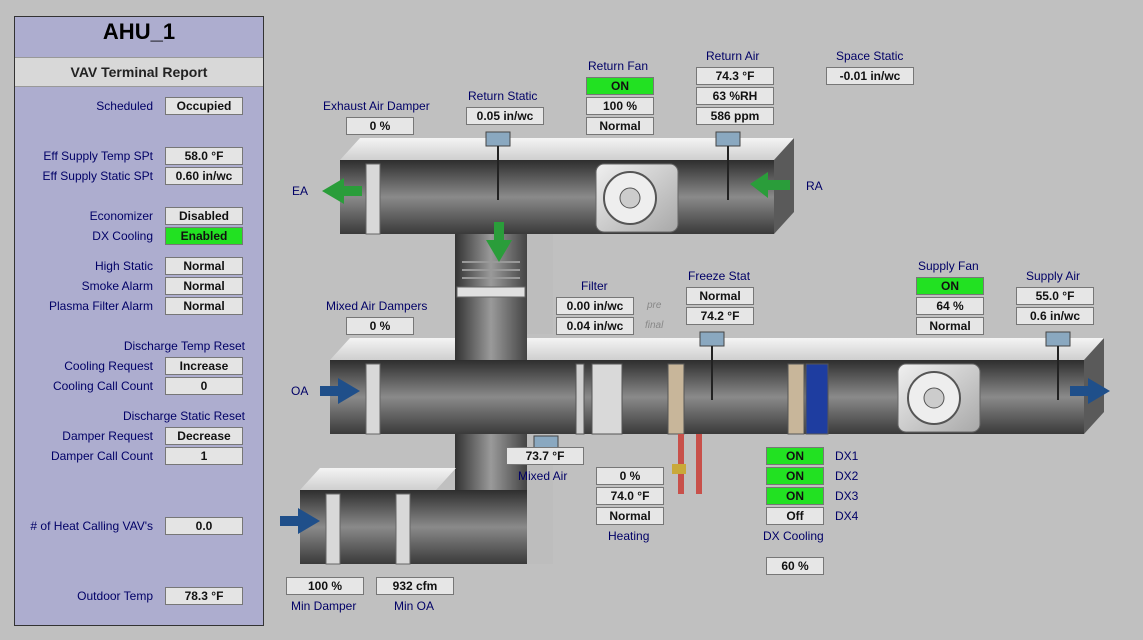 This screenshot has height=640, width=1143. Describe the element at coordinates (676, 399) in the screenshot. I see `heating-coil` at that location.